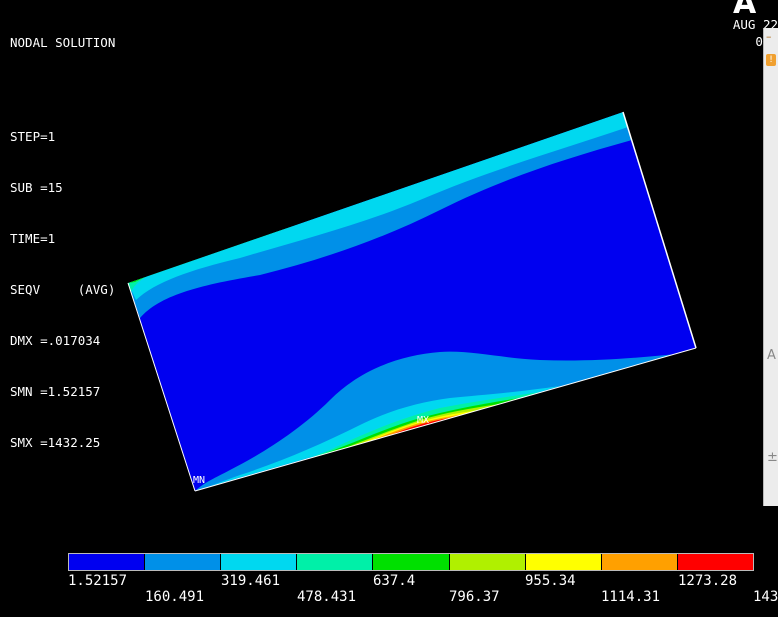  I want to click on warning-icon: !, so click(771, 60).